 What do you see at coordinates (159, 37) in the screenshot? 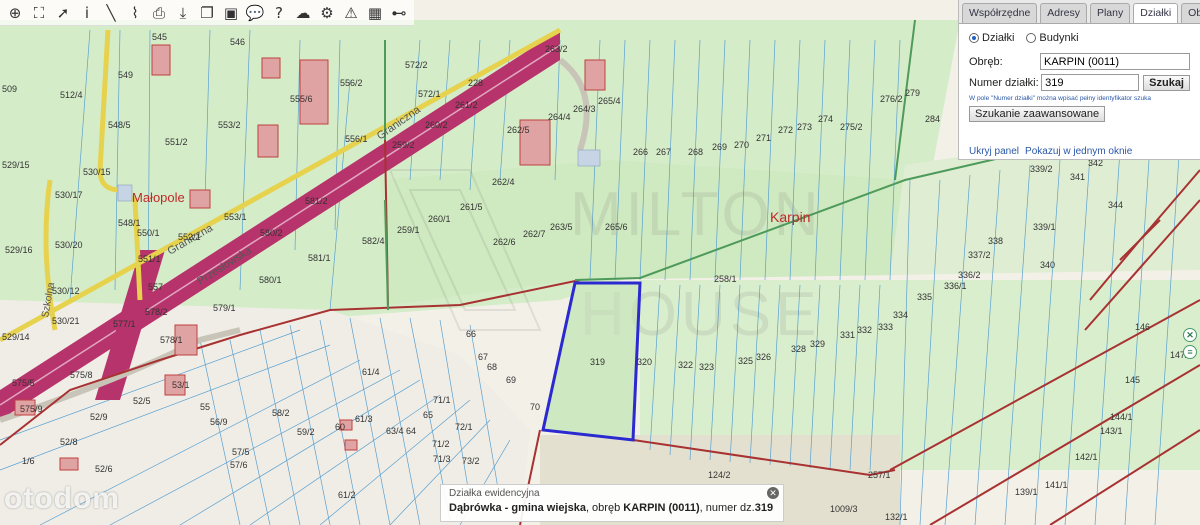
I see `parcel-number-label: 545` at bounding box center [159, 37].